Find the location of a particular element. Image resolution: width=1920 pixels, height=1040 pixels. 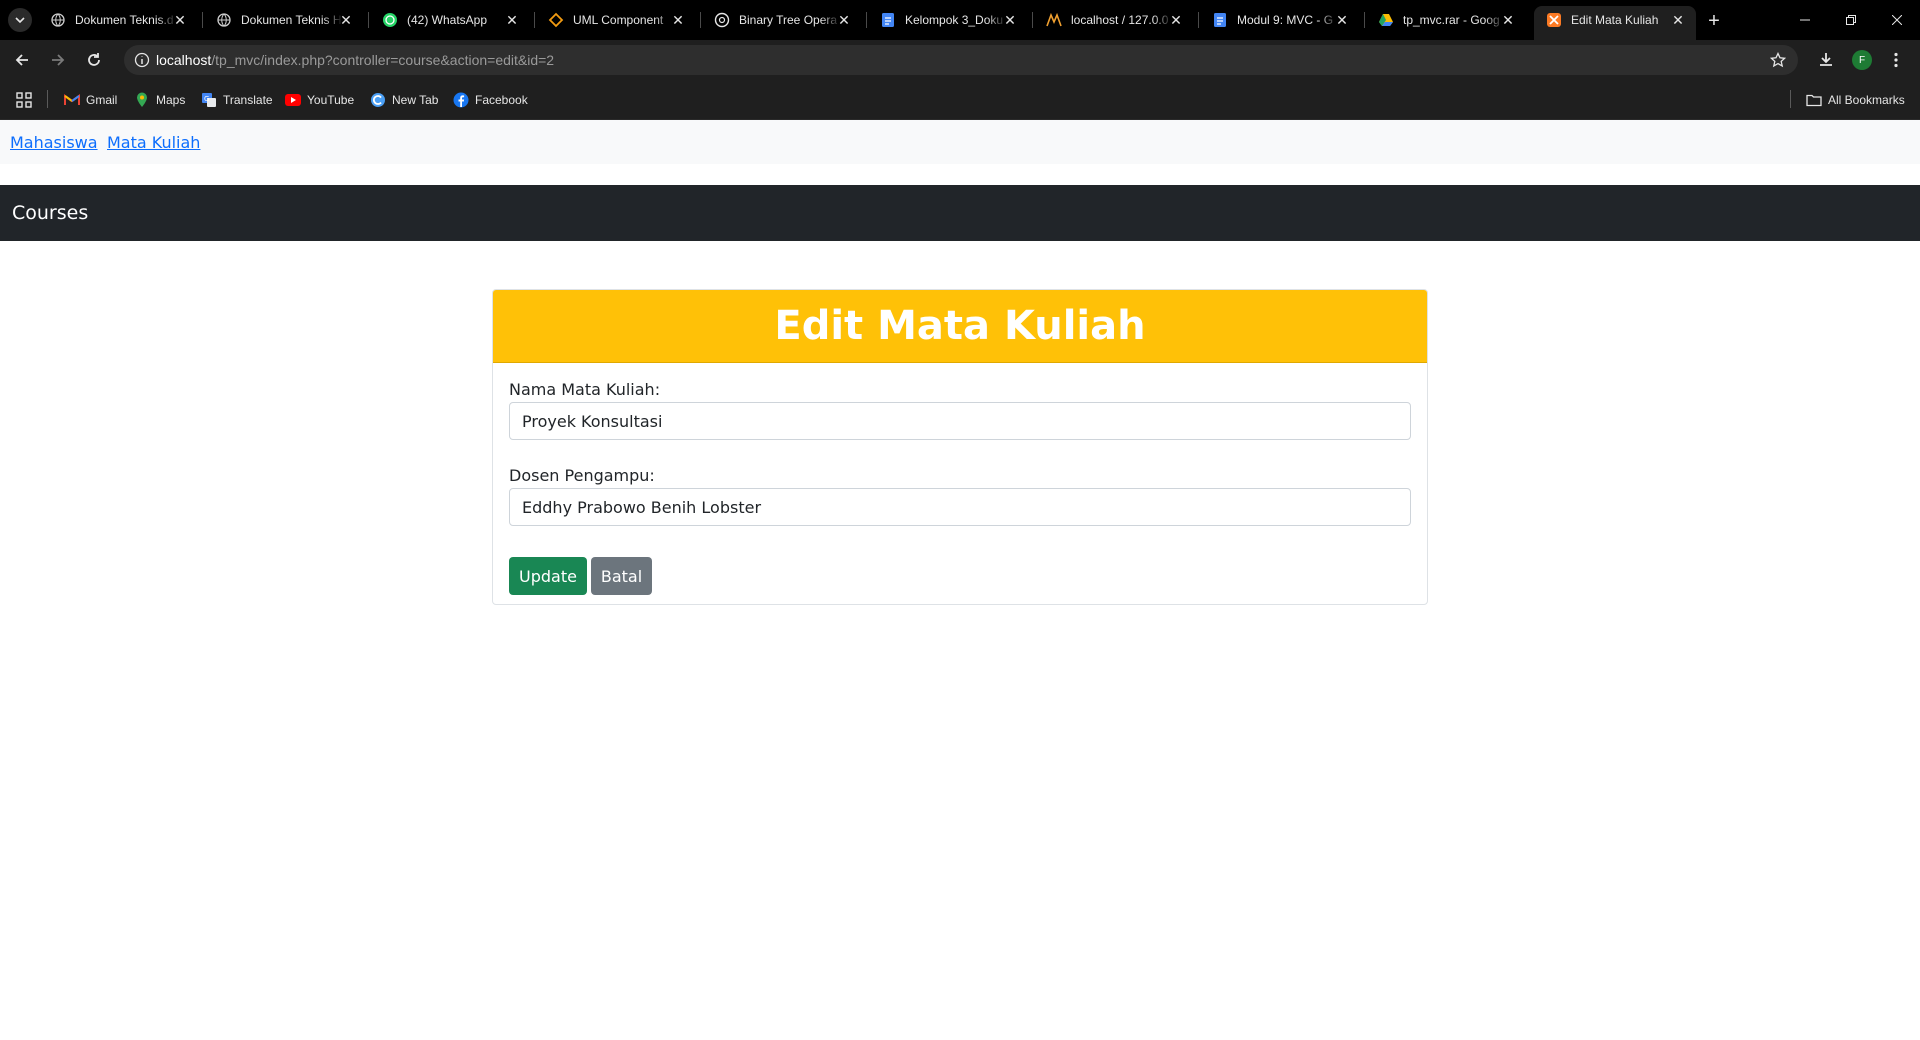

restore-button is located at coordinates (1851, 20).